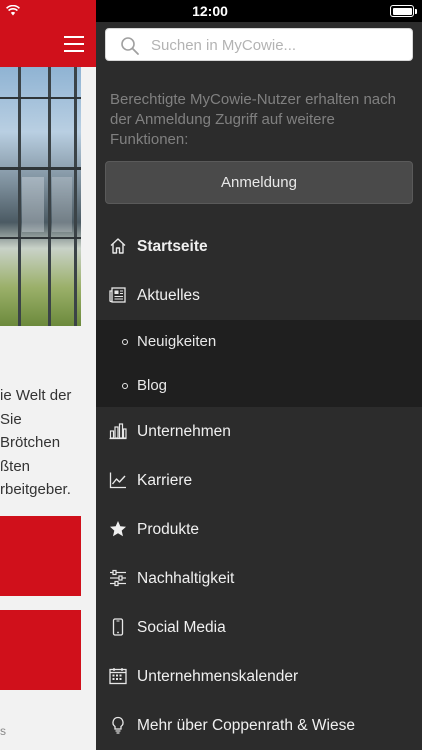 The image size is (422, 750). I want to click on menu-item-aktuelles: Aktuelles, so click(259, 295).